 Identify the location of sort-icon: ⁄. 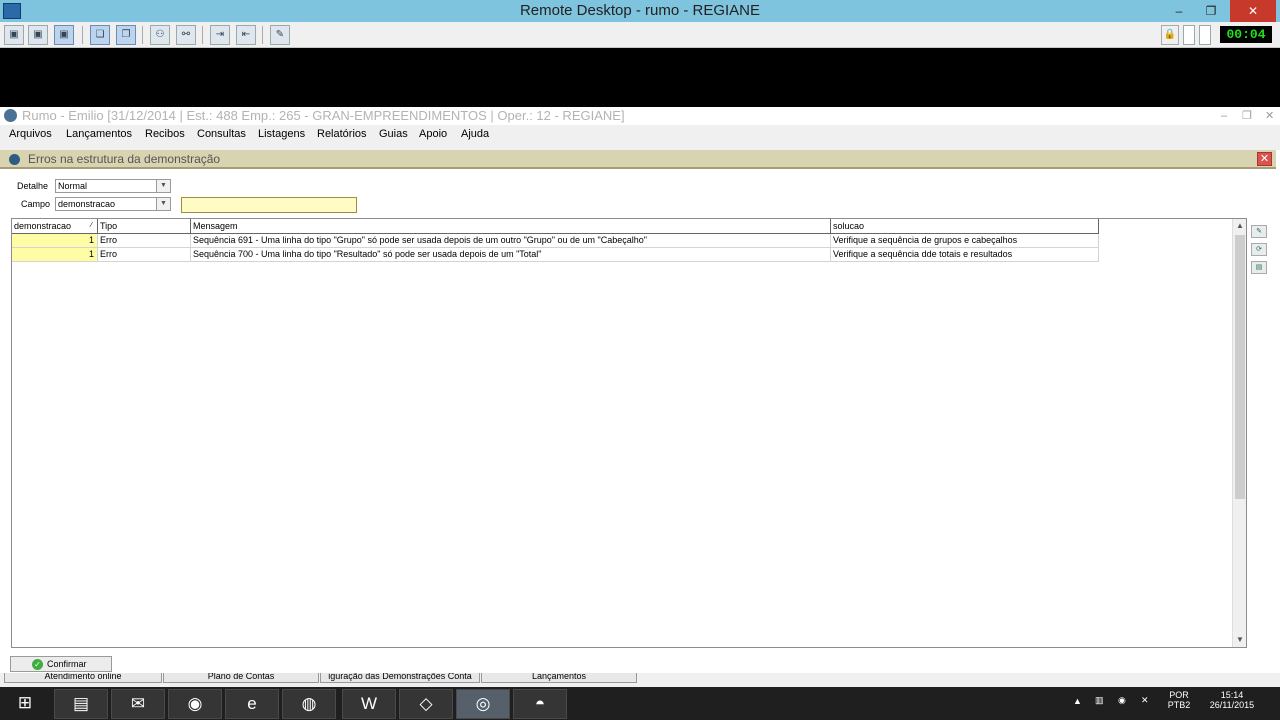
(91, 225).